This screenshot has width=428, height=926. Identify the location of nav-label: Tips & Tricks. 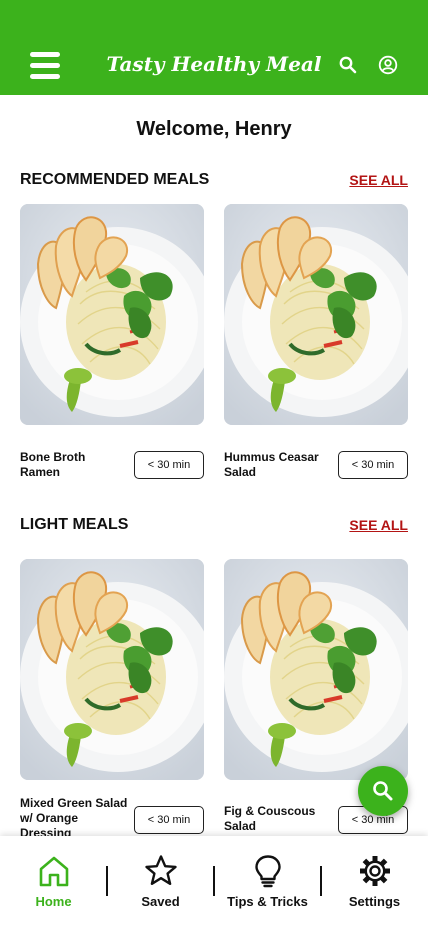
(267, 901).